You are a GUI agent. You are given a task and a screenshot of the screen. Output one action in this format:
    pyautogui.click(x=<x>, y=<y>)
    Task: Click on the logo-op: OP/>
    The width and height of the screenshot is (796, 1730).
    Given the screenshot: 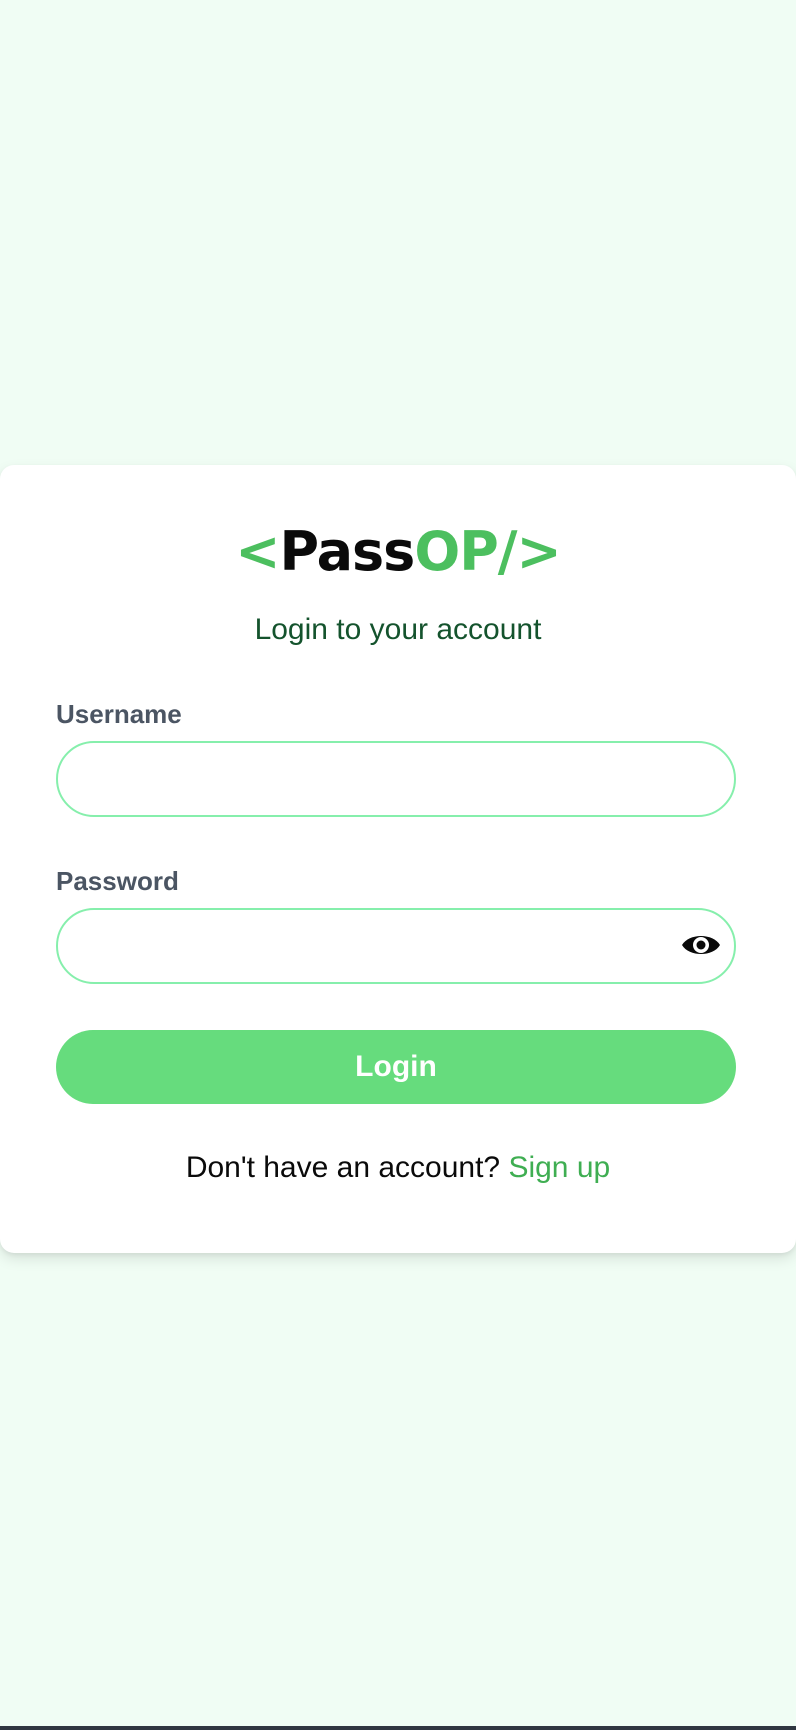 What is the action you would take?
    pyautogui.click(x=487, y=551)
    